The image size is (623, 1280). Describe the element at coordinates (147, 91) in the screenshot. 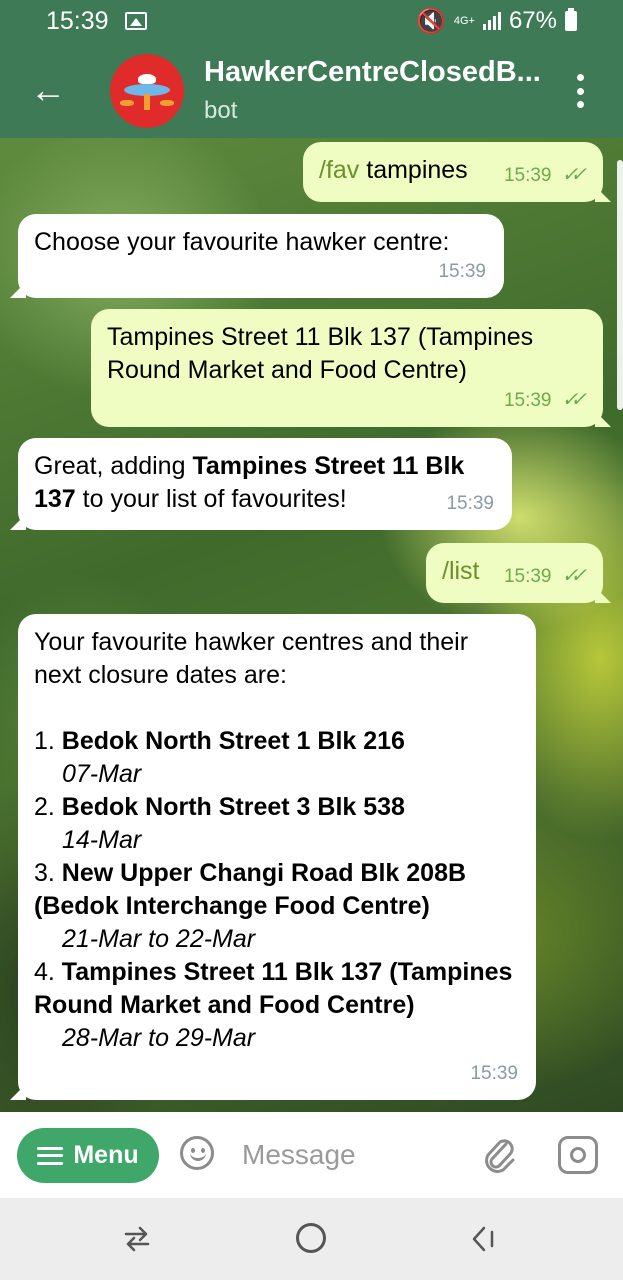

I see `avatar` at that location.